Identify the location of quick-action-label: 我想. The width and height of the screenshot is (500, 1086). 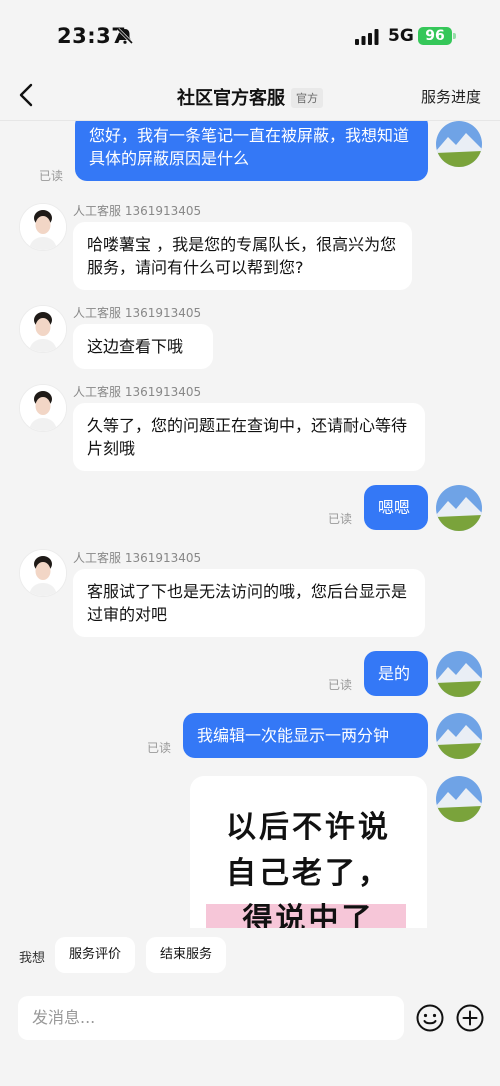
(32, 958).